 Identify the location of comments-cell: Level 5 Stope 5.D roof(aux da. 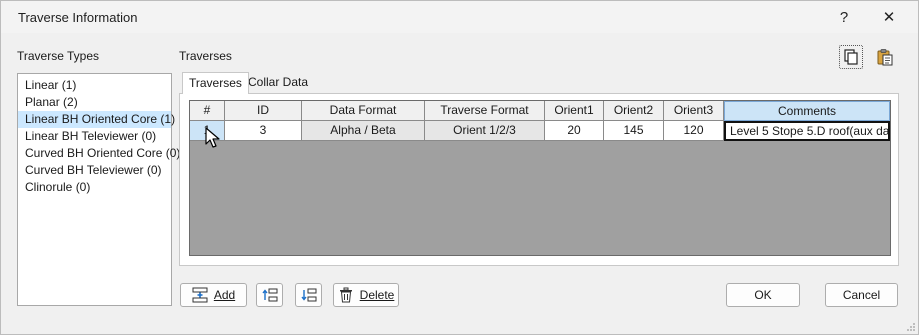
(807, 131).